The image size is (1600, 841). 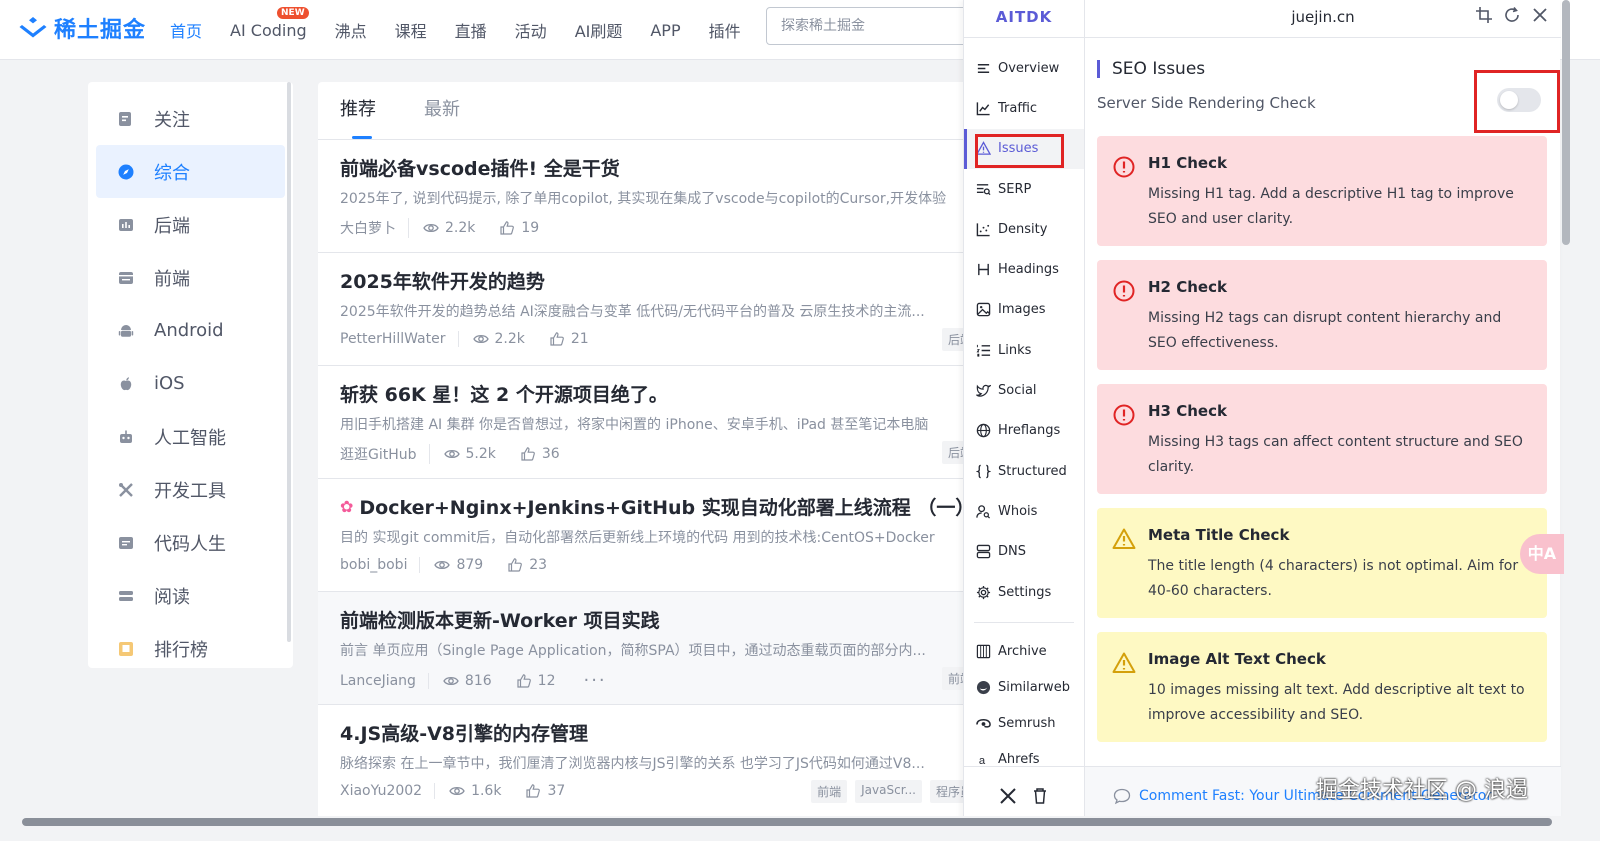 I want to click on robot-icon, so click(x=126, y=436).